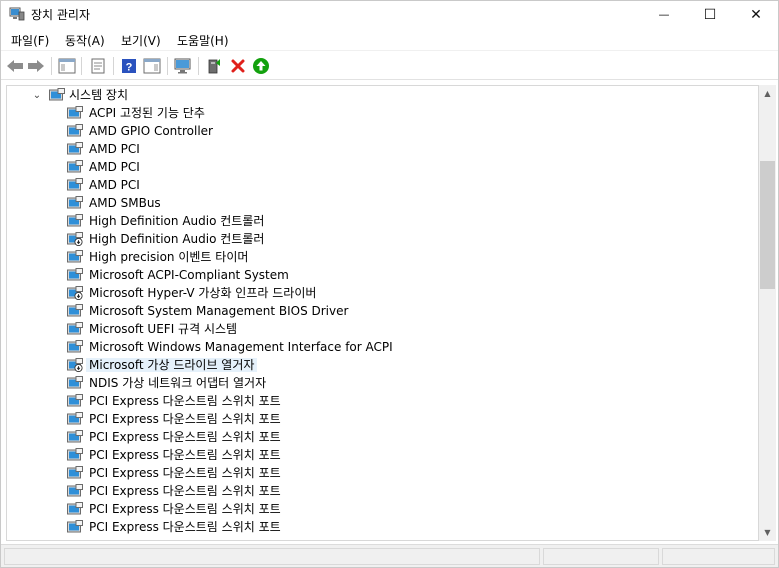  I want to click on help-button: ?, so click(129, 66).